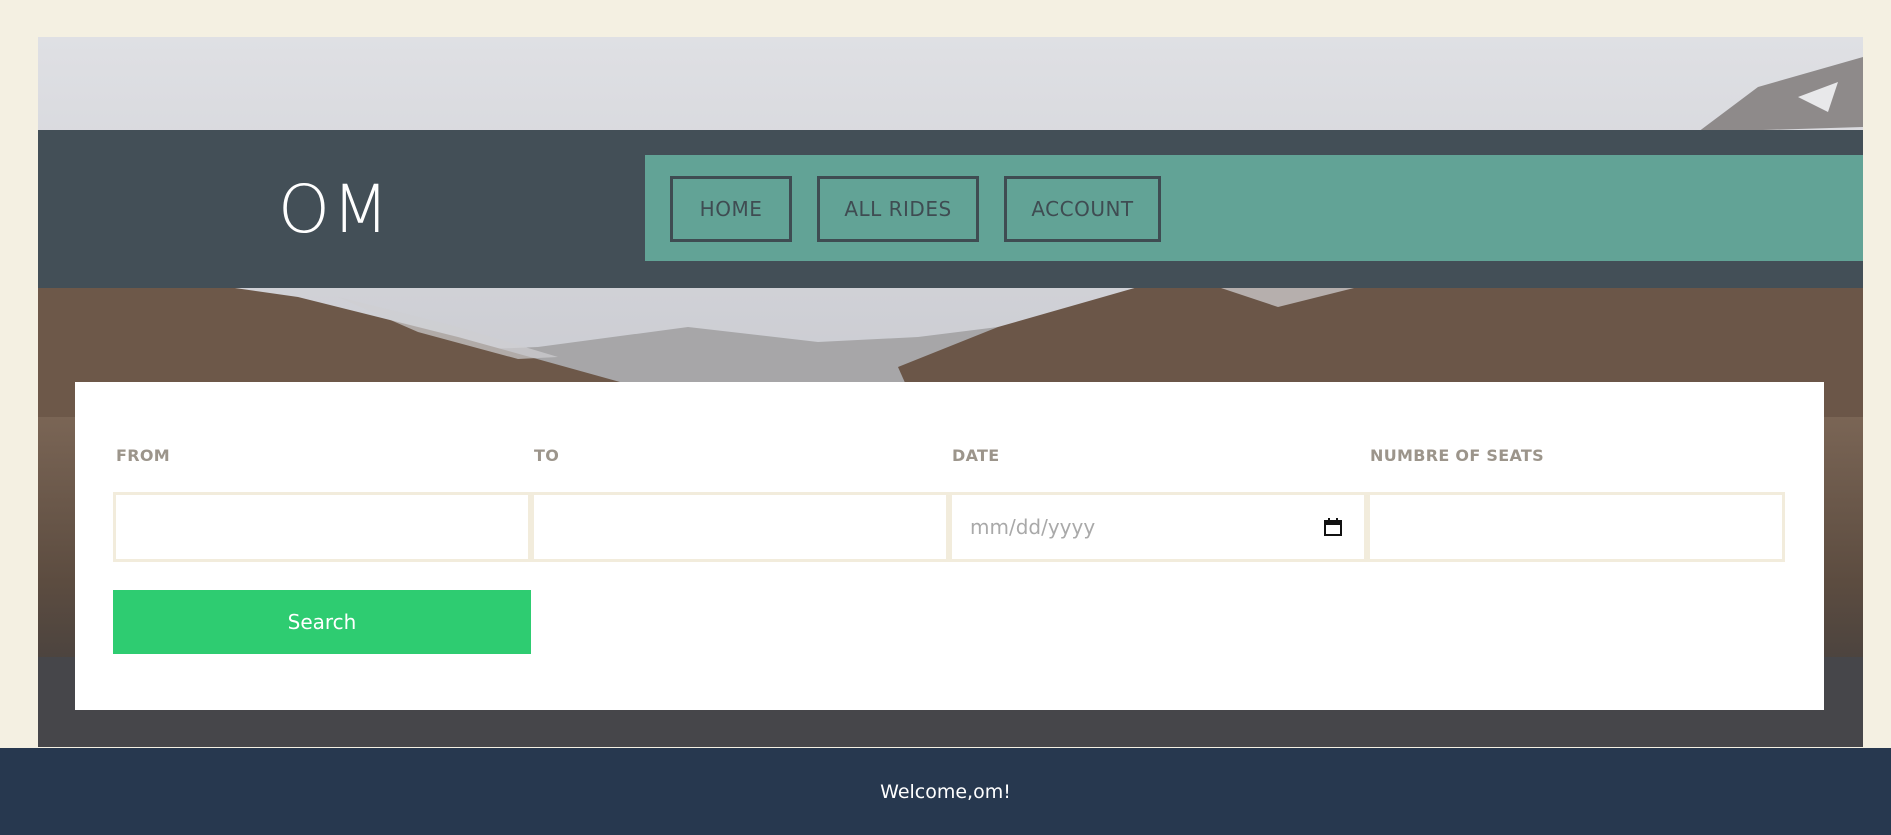 The height and width of the screenshot is (835, 1891). I want to click on to-label: TO, so click(547, 455).